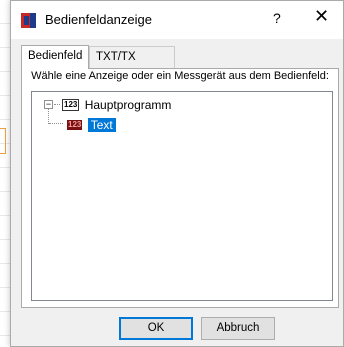 This screenshot has height=347, width=344. I want to click on dialog-title: Bedienfeldanzeige, so click(98, 19).